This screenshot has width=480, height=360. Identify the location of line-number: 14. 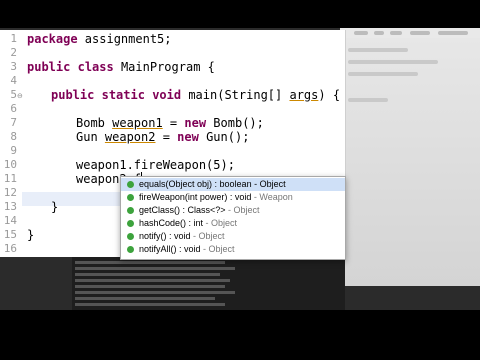
(10, 220).